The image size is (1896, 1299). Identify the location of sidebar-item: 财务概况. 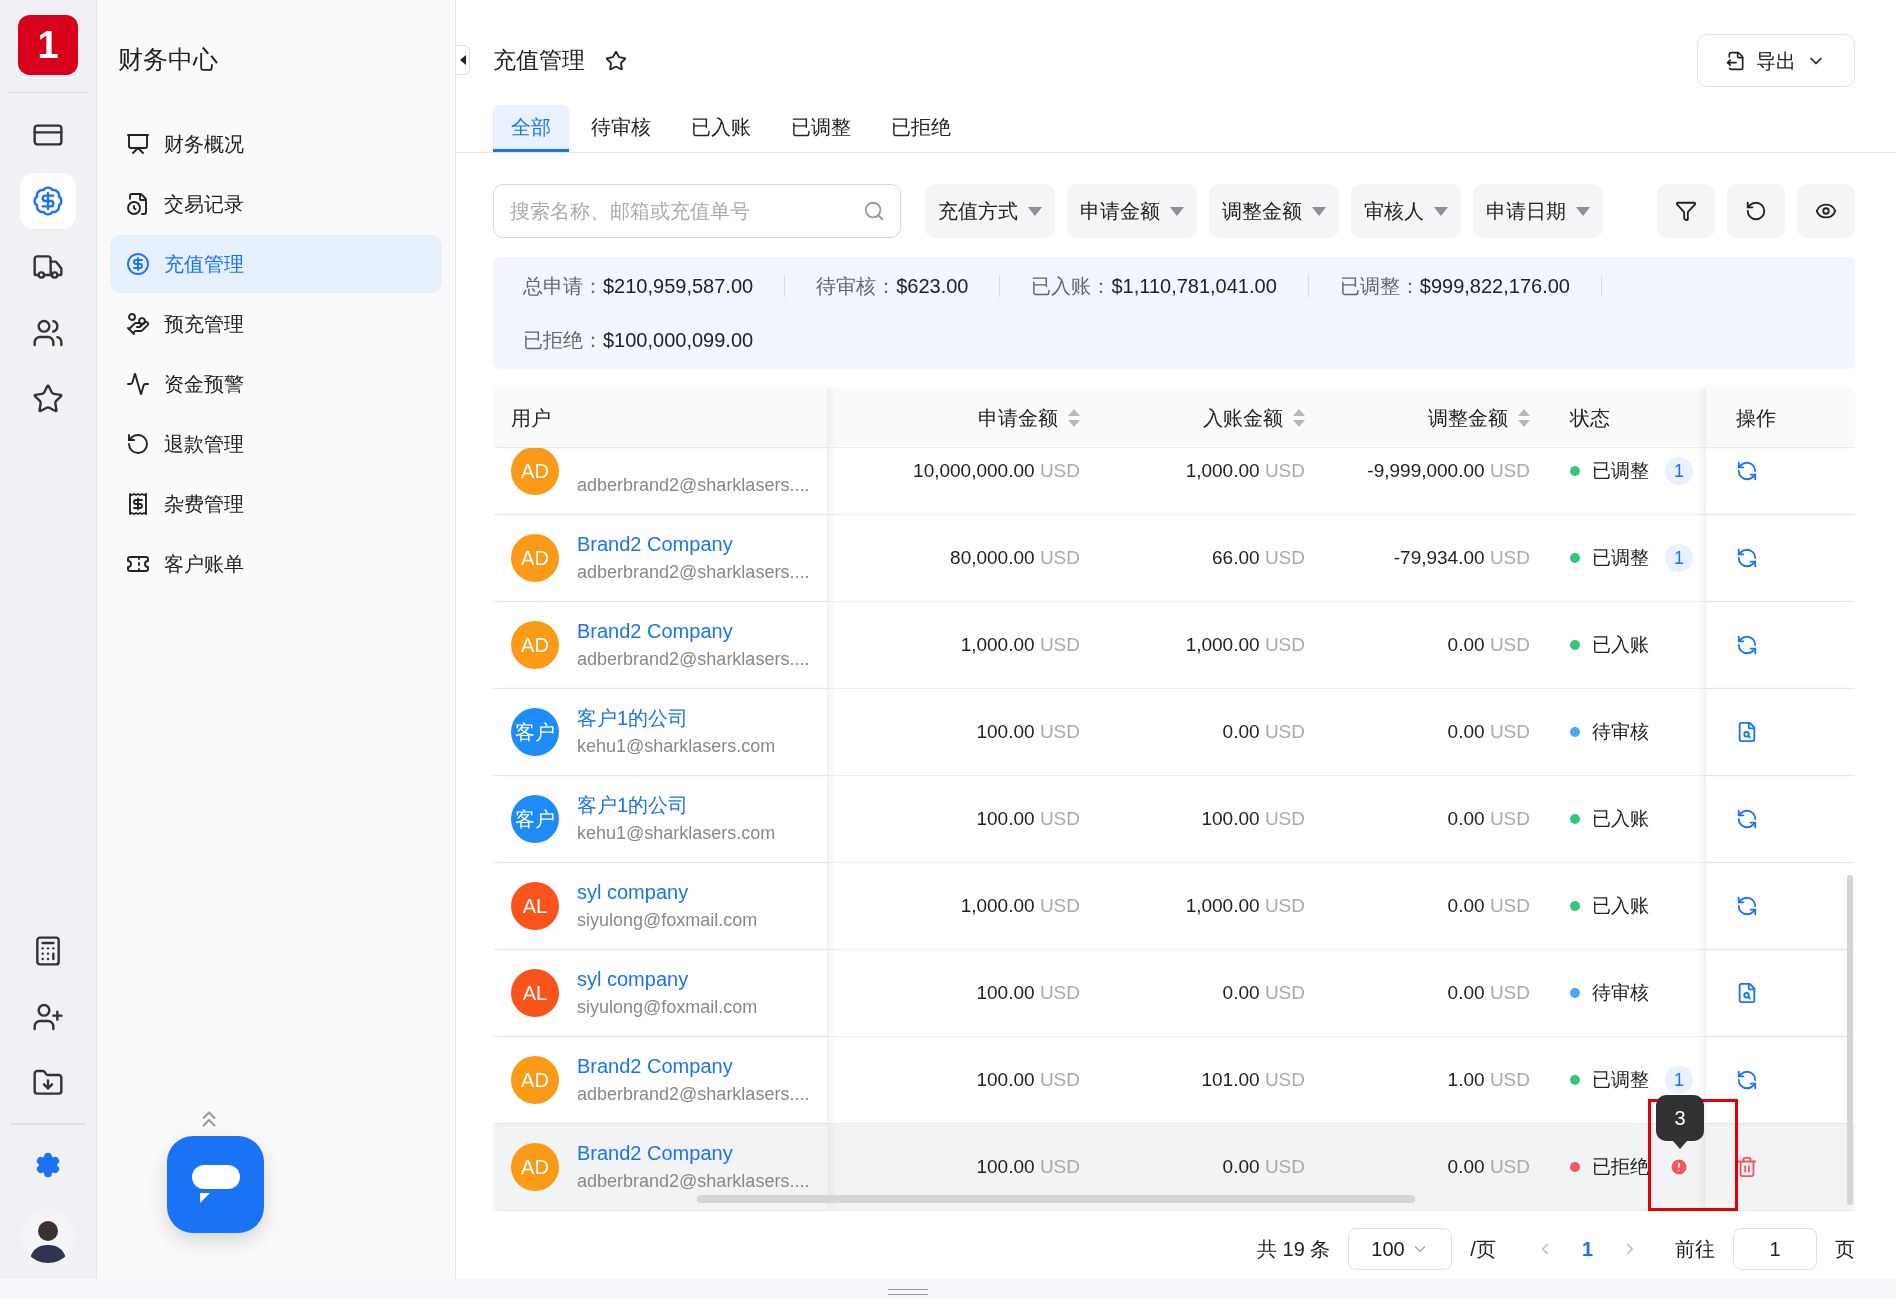
(276, 143).